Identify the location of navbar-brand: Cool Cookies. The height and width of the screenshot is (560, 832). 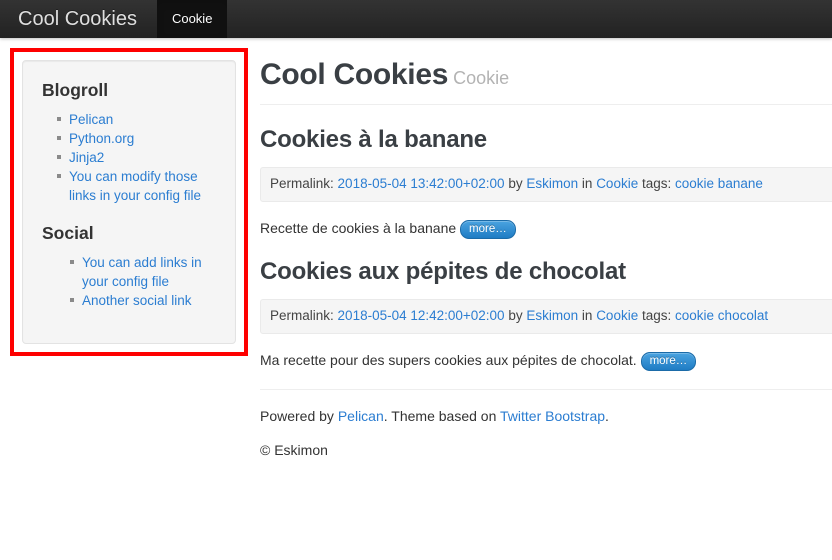
(78, 19).